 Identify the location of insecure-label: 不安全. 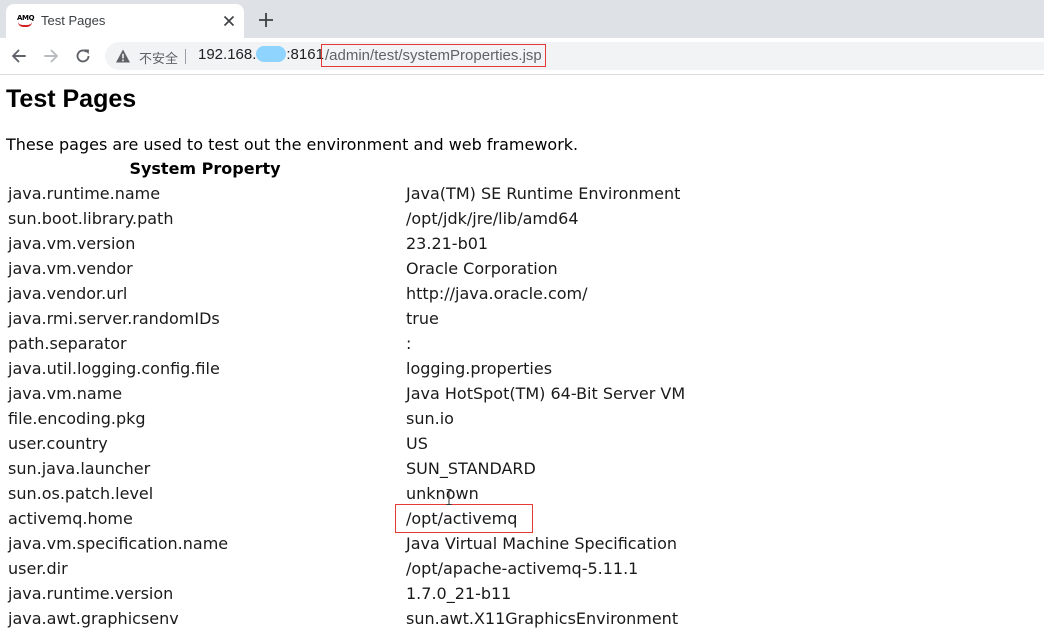
(158, 57).